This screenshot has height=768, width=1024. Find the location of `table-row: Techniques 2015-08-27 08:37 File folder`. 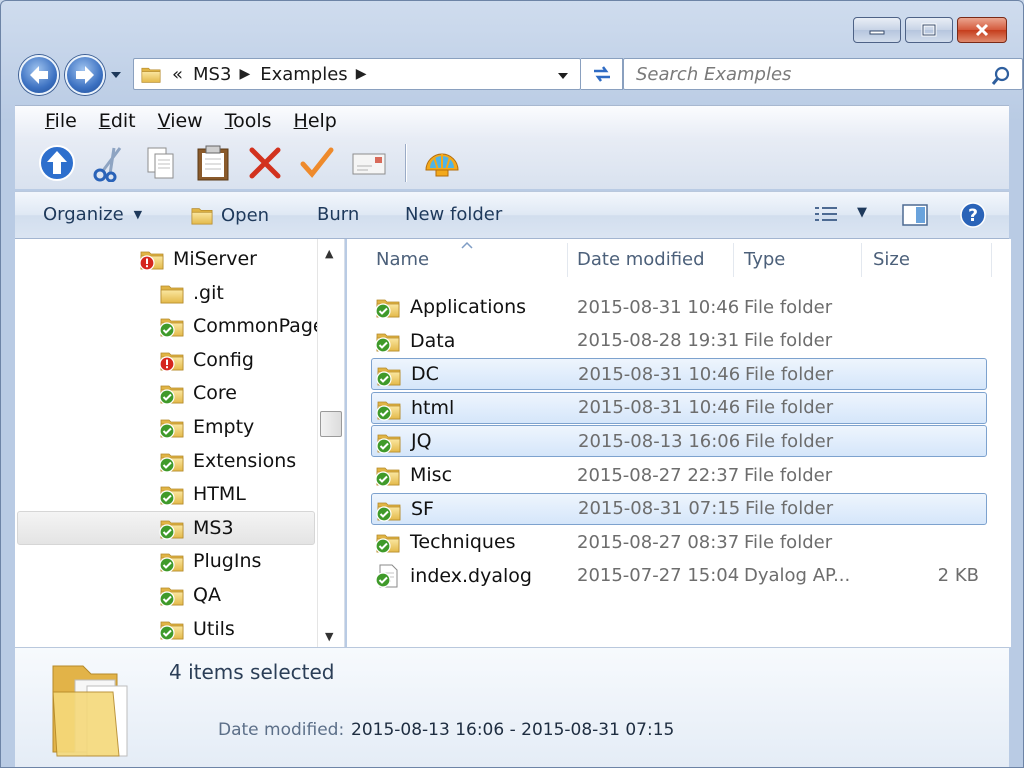

table-row: Techniques 2015-08-27 08:37 File folder is located at coordinates (679, 542).